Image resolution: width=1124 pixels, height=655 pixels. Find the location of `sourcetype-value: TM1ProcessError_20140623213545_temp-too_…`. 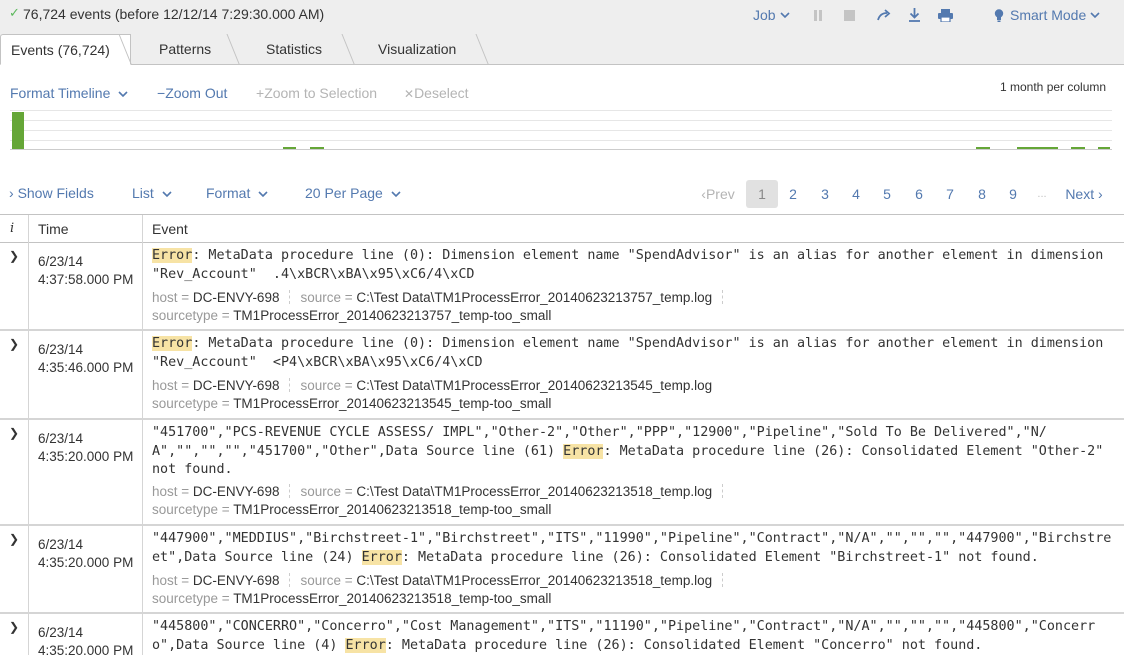

sourcetype-value: TM1ProcessError_20140623213545_temp-too_… is located at coordinates (392, 403).